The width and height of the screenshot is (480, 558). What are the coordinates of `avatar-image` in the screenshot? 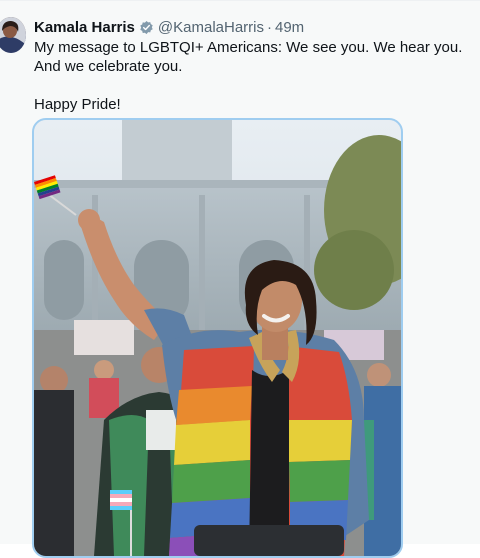 It's located at (13, 35).